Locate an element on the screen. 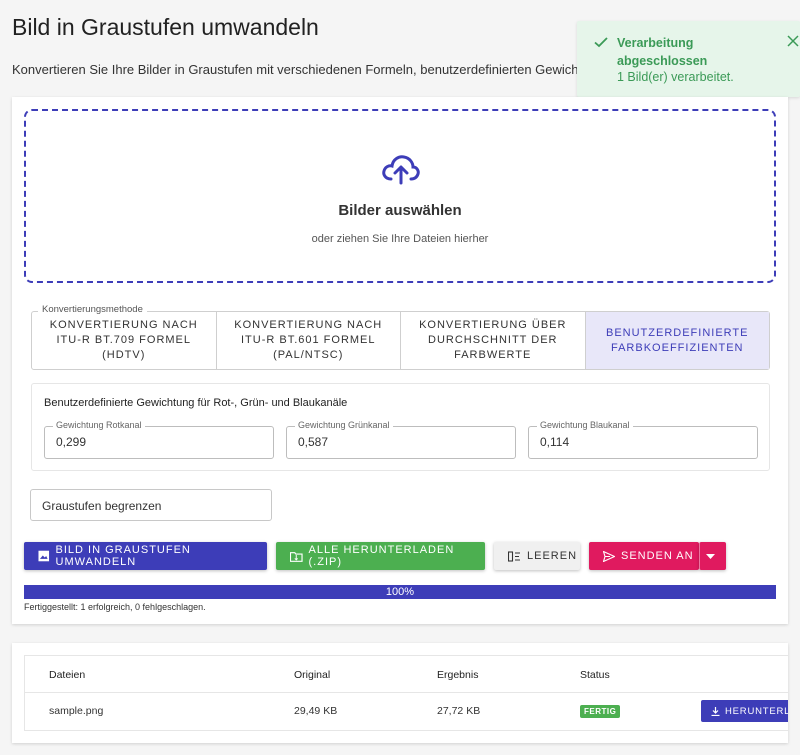 The height and width of the screenshot is (755, 800). header-files: Dateien is located at coordinates (67, 675).